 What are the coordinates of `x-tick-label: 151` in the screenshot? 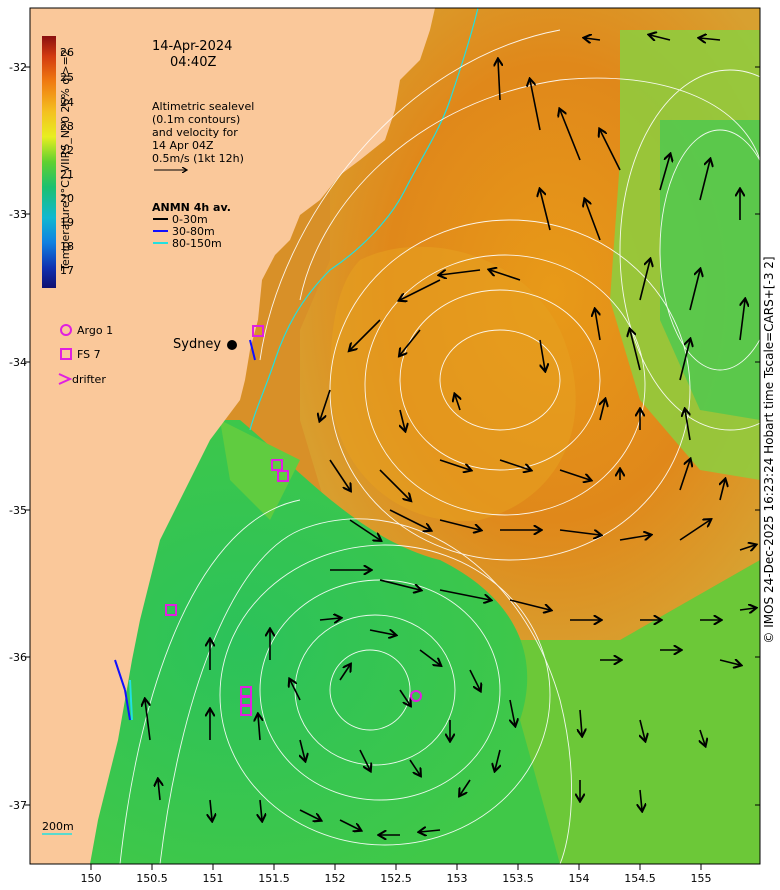 It's located at (213, 878).